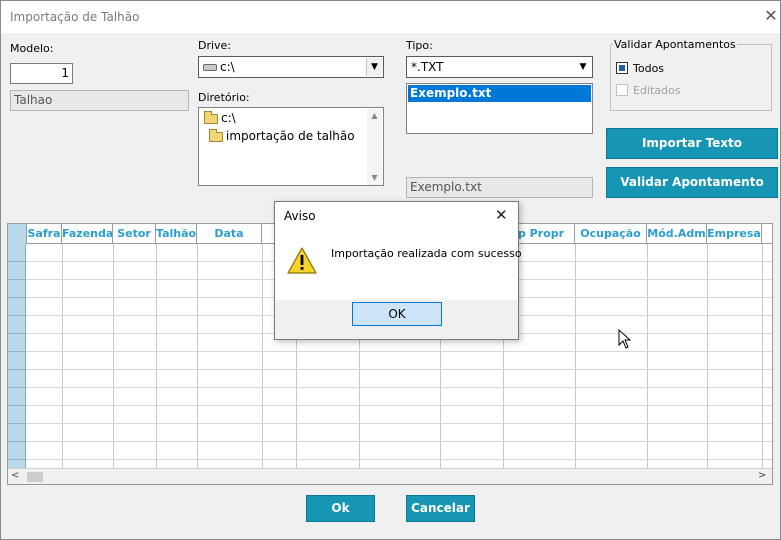  What do you see at coordinates (499, 93) in the screenshot?
I see `file-item-selected: Exemplo.txt` at bounding box center [499, 93].